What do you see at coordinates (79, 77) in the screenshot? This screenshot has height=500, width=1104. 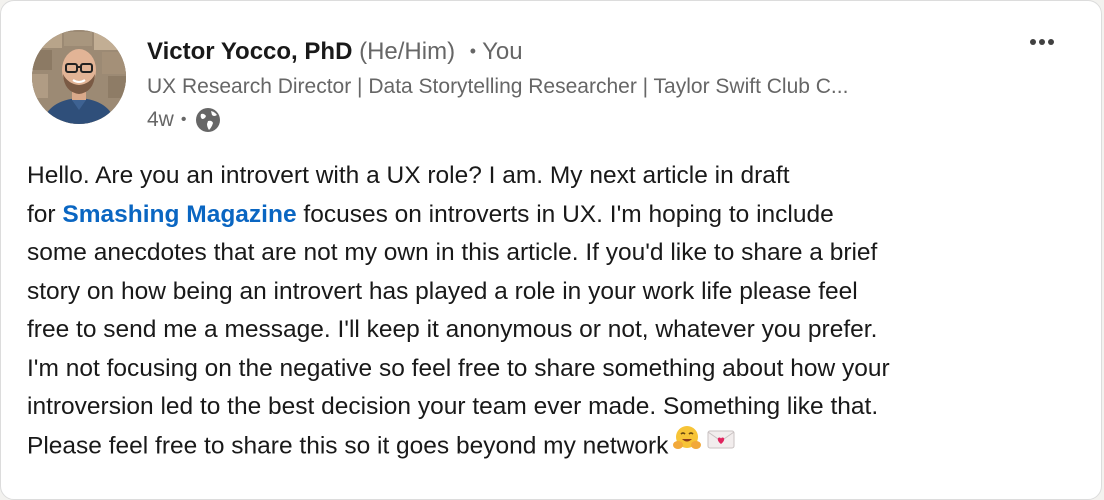 I see `author-avatar` at bounding box center [79, 77].